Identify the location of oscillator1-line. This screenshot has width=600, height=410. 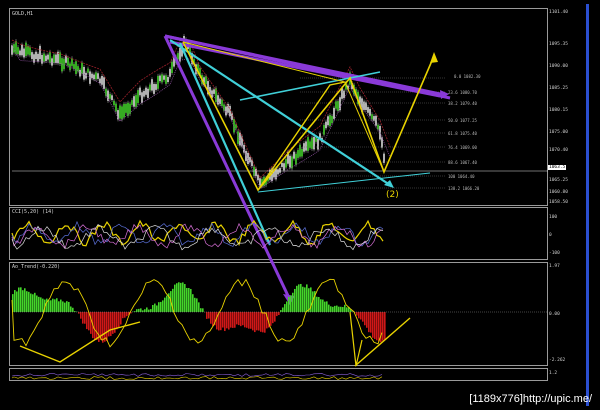
(197, 233).